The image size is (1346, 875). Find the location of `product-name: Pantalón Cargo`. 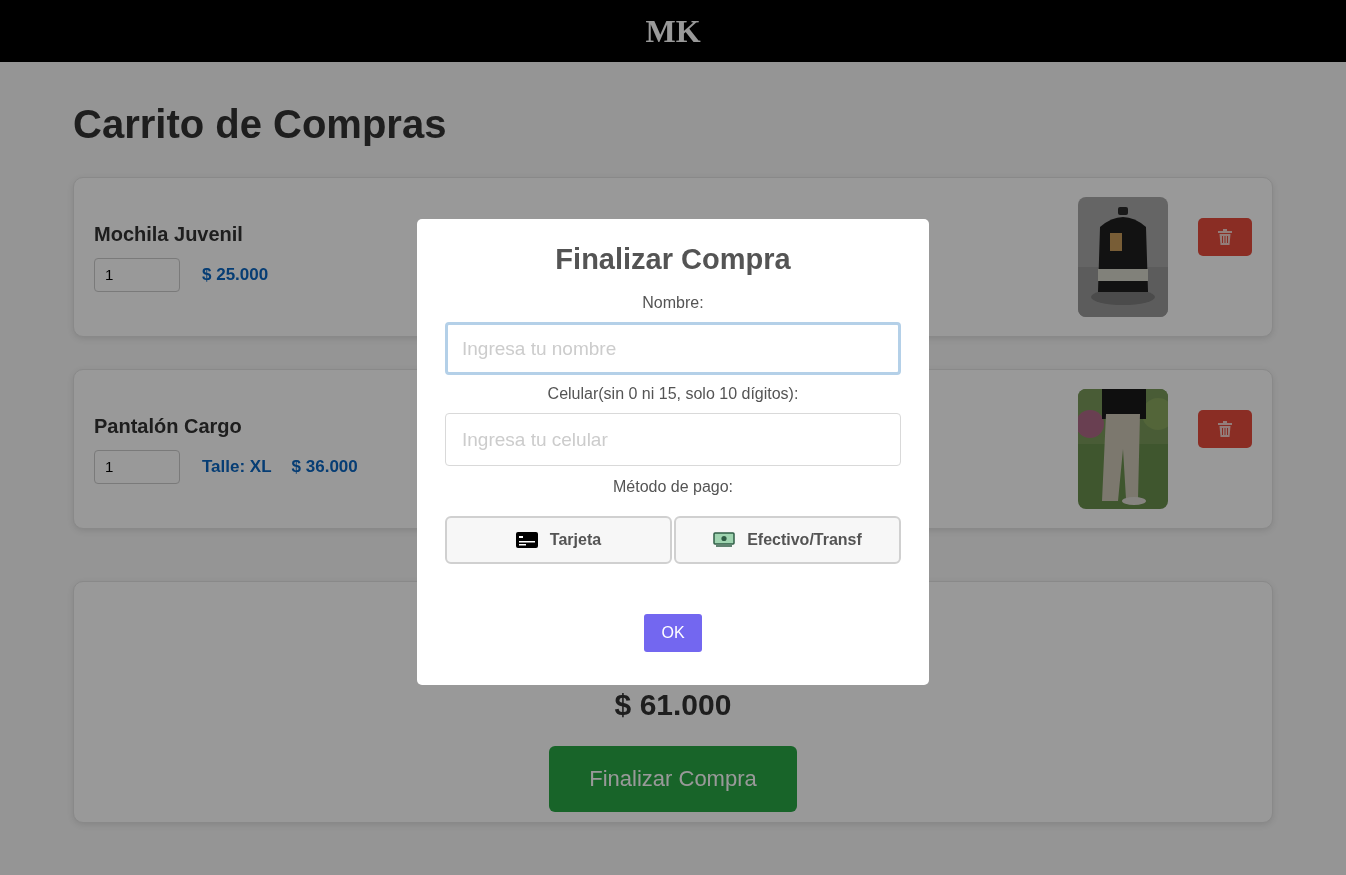

product-name: Pantalón Cargo is located at coordinates (168, 426).